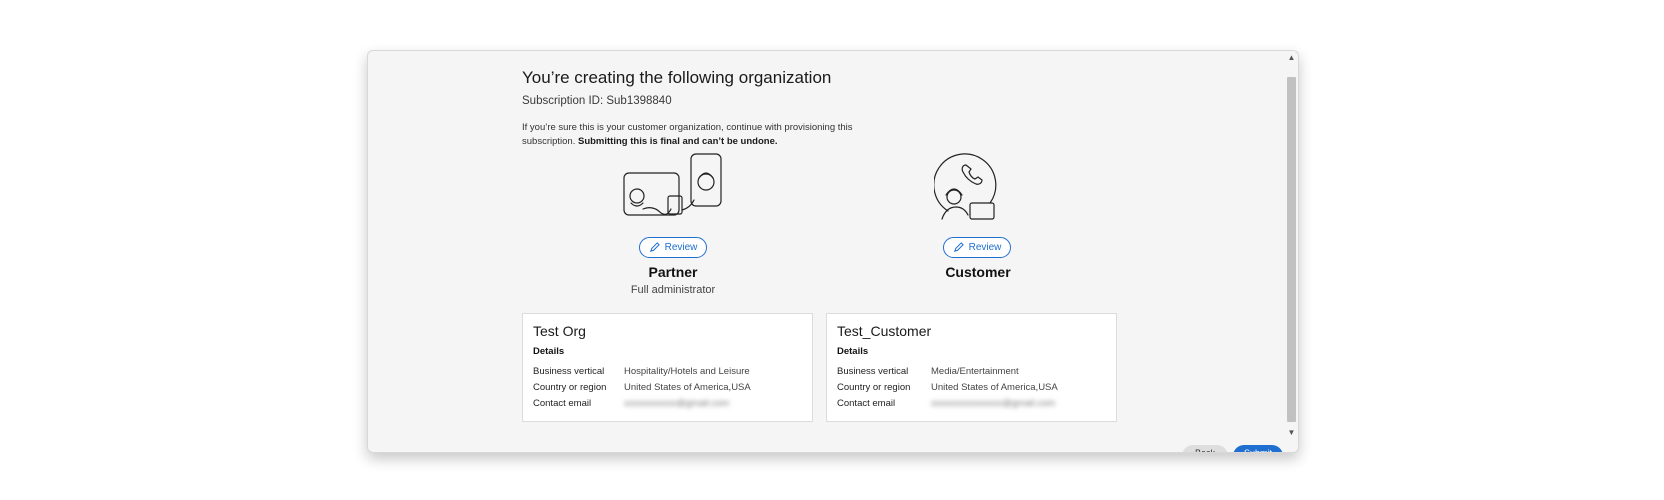 Image resolution: width=1664 pixels, height=500 pixels. What do you see at coordinates (687, 387) in the screenshot?
I see `partner-row-value: United States of America,USA` at bounding box center [687, 387].